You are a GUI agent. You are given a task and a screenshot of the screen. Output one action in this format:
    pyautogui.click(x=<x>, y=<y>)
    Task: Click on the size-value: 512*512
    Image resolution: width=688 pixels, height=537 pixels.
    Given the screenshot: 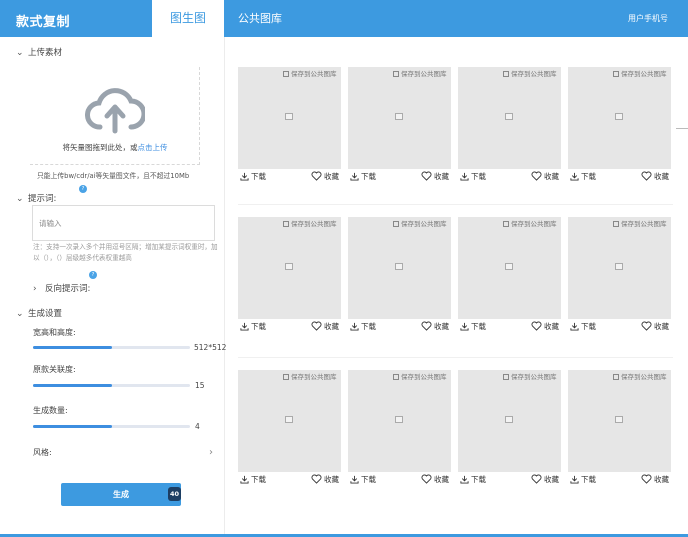 What is the action you would take?
    pyautogui.click(x=210, y=347)
    